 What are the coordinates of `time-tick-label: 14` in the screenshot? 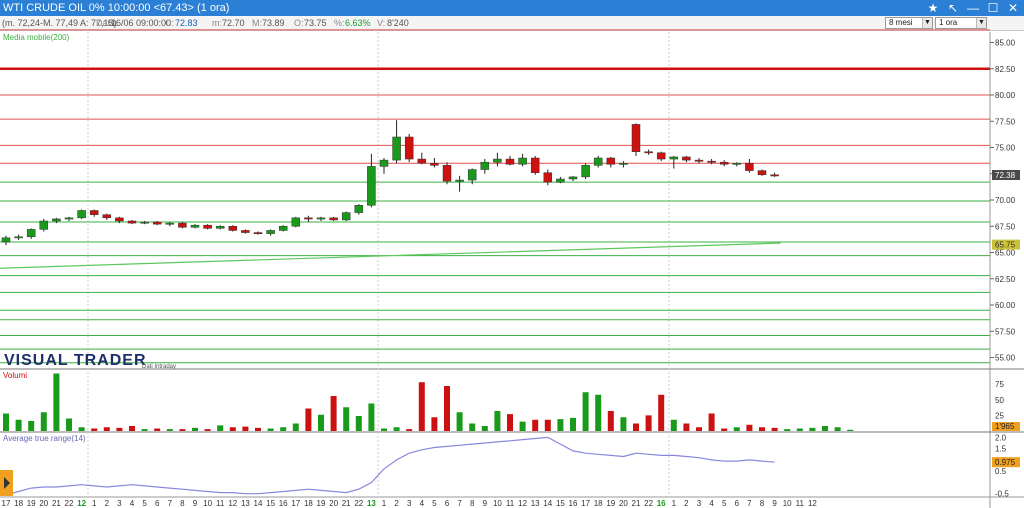 It's located at (258, 503).